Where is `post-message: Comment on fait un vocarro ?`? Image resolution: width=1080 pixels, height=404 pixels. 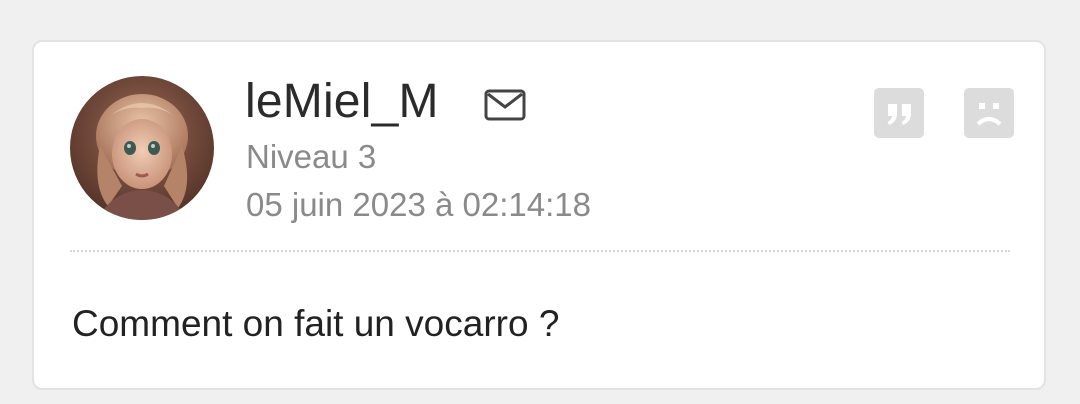
post-message: Comment on fait un vocarro ? is located at coordinates (316, 323).